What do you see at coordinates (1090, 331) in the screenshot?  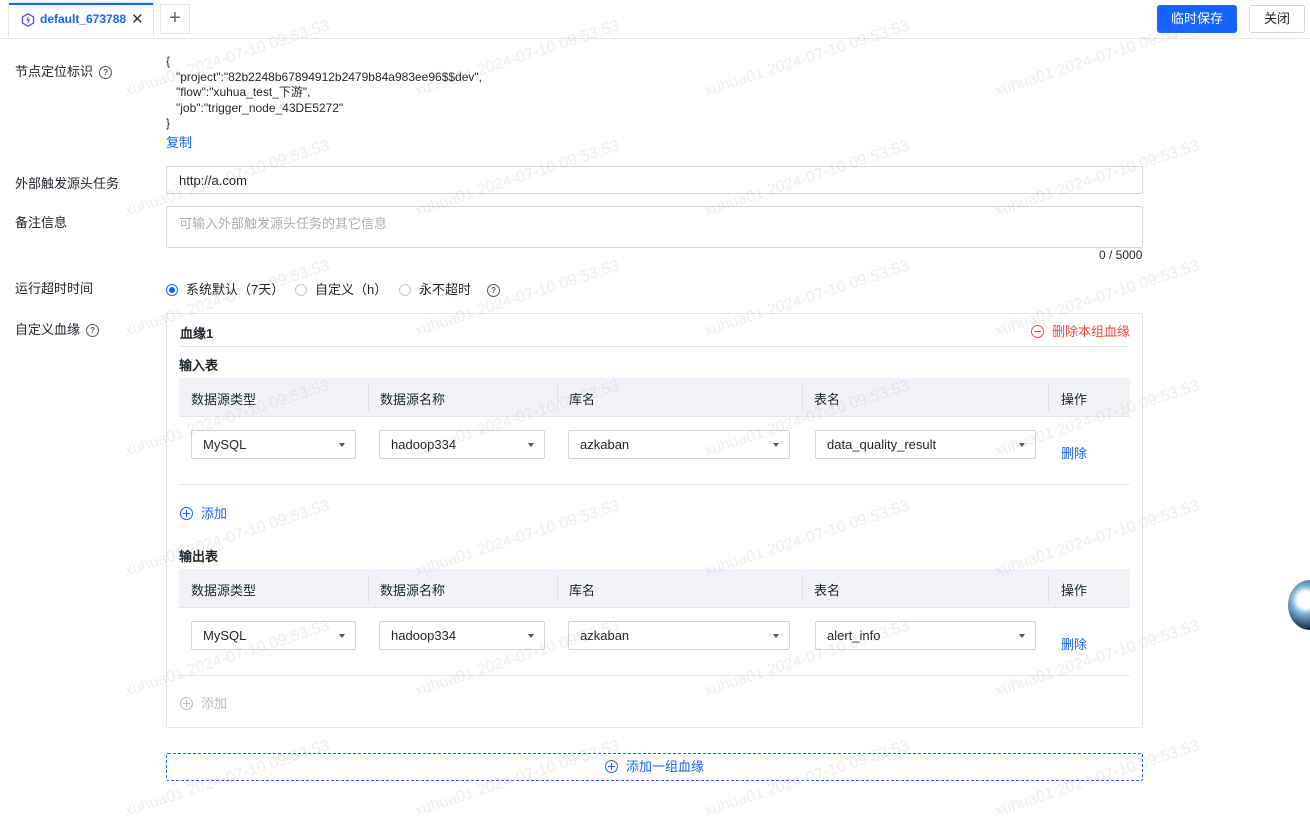 I see `delete-group-label: 删除本组血缘` at bounding box center [1090, 331].